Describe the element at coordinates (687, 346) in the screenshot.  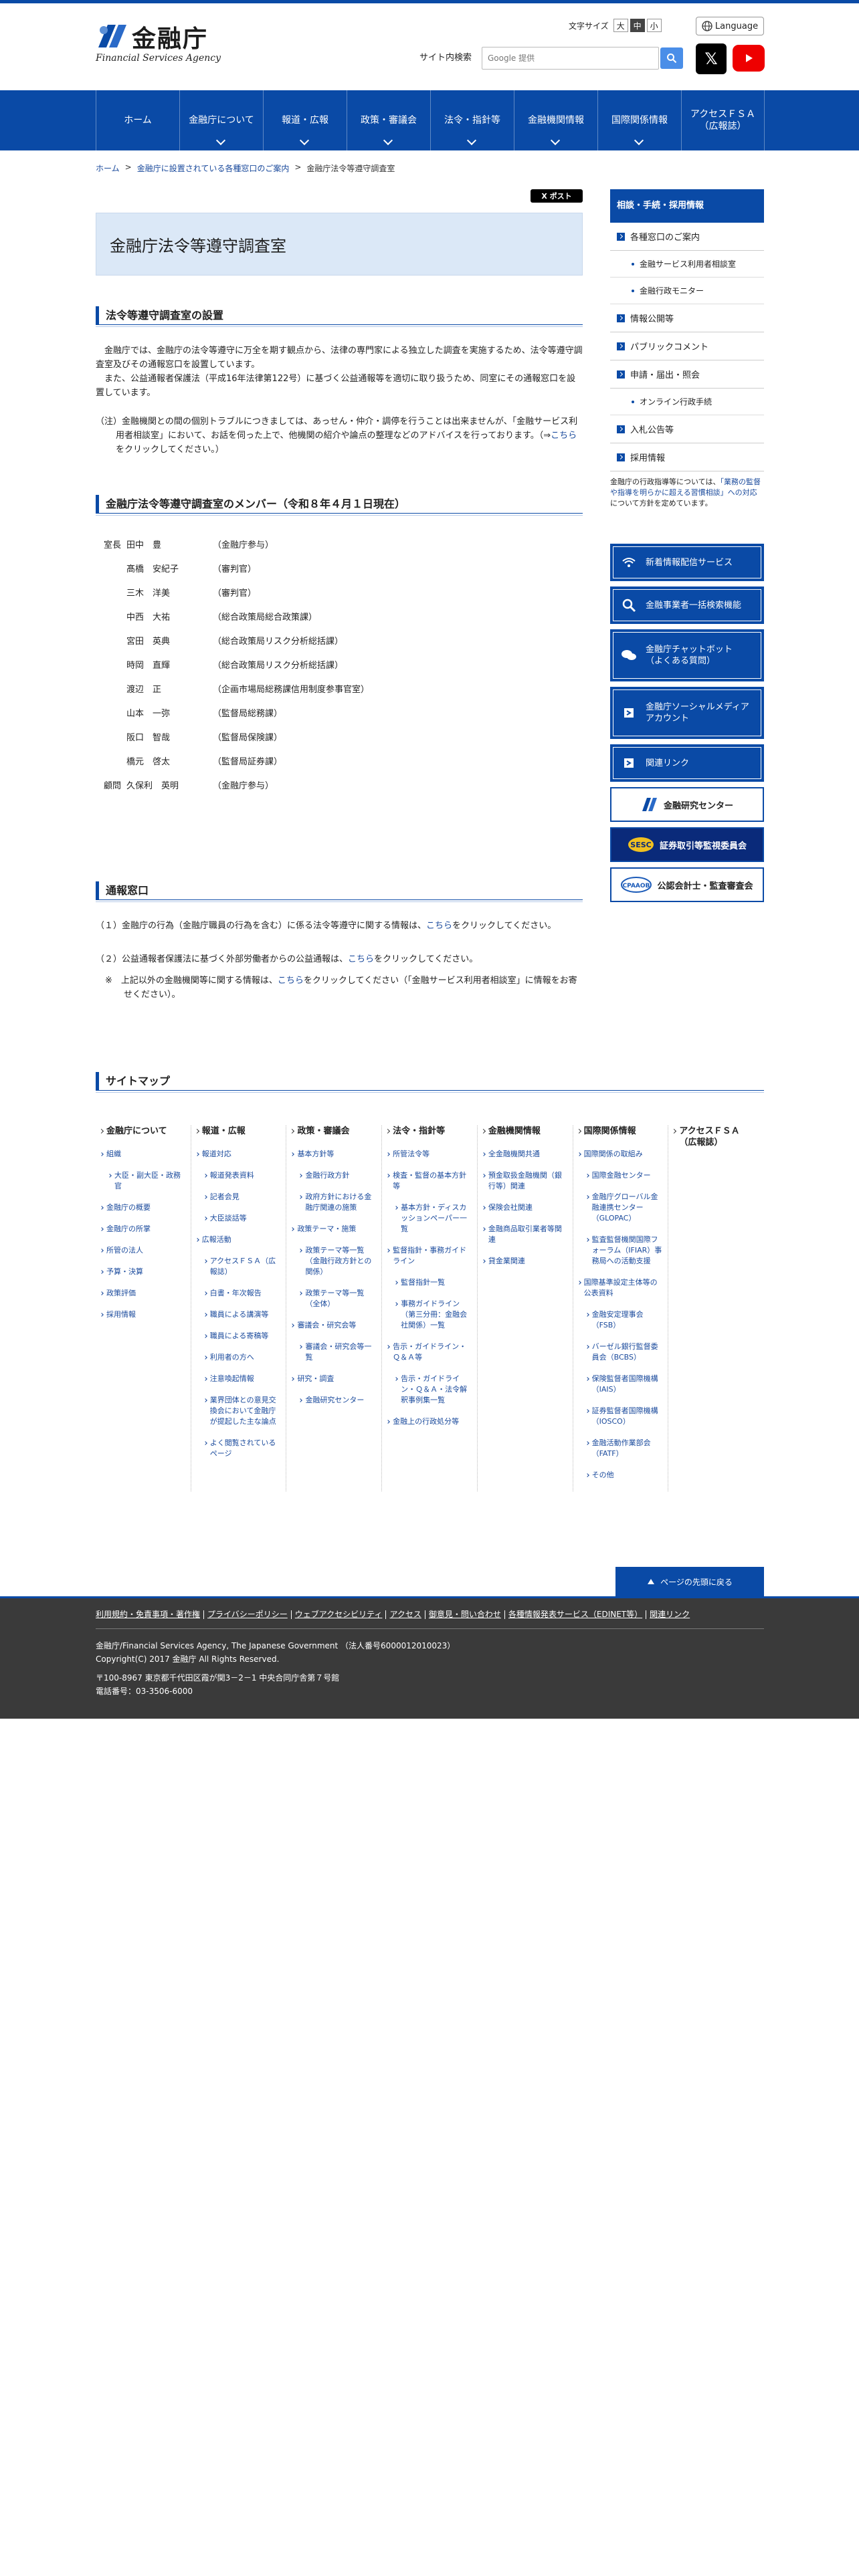
I see `sidebar-item: パブリックコメント` at that location.